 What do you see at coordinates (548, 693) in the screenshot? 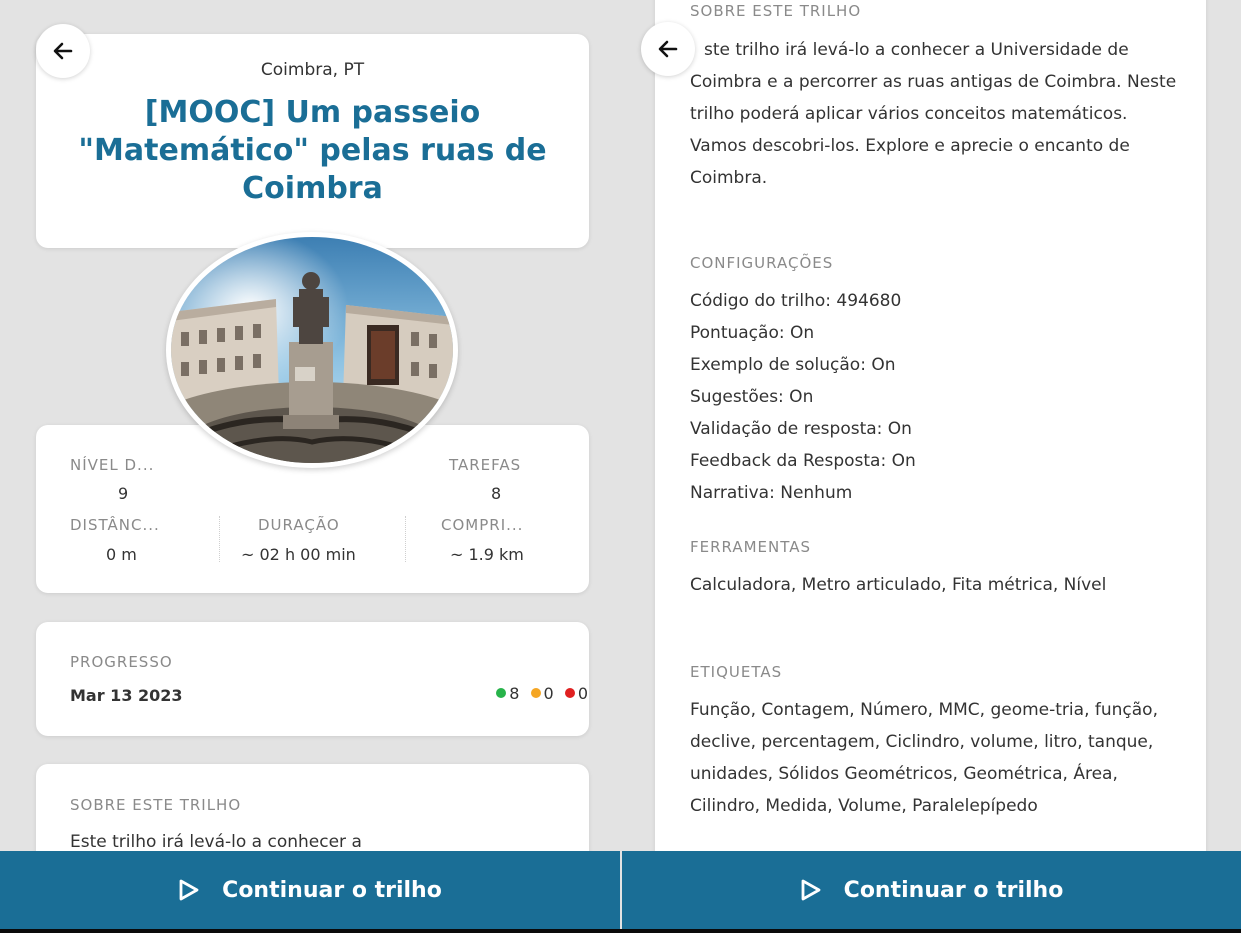
I see `yellow-count: 0` at bounding box center [548, 693].